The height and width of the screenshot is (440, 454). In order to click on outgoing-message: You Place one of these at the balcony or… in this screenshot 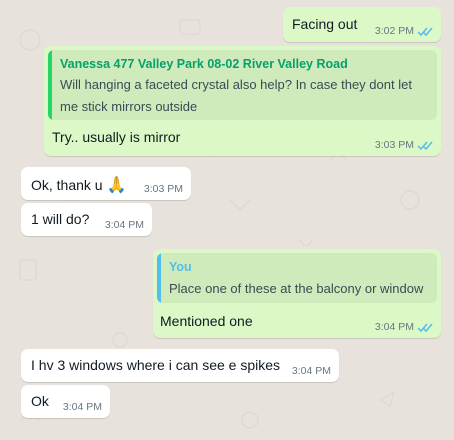, I will do `click(297, 293)`.